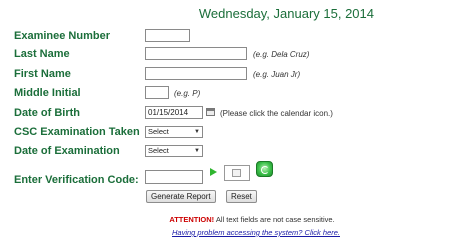 This screenshot has width=474, height=248. What do you see at coordinates (192, 219) in the screenshot?
I see `attention-word: ATTENTION!` at bounding box center [192, 219].